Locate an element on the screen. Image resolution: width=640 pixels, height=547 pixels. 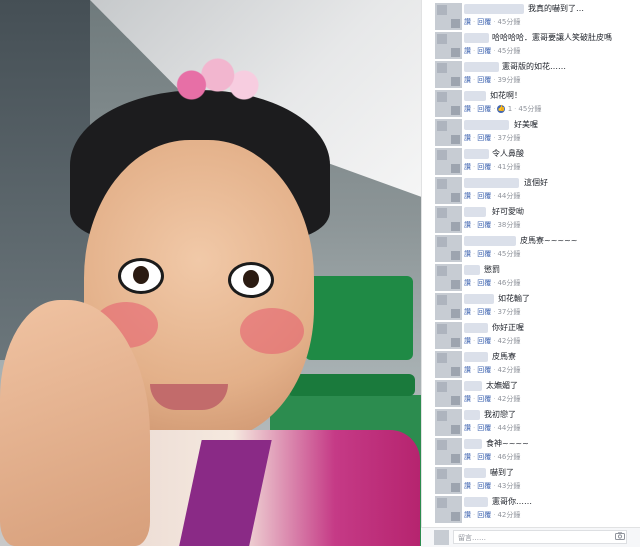
green-seat-base is located at coordinates (351, 385).